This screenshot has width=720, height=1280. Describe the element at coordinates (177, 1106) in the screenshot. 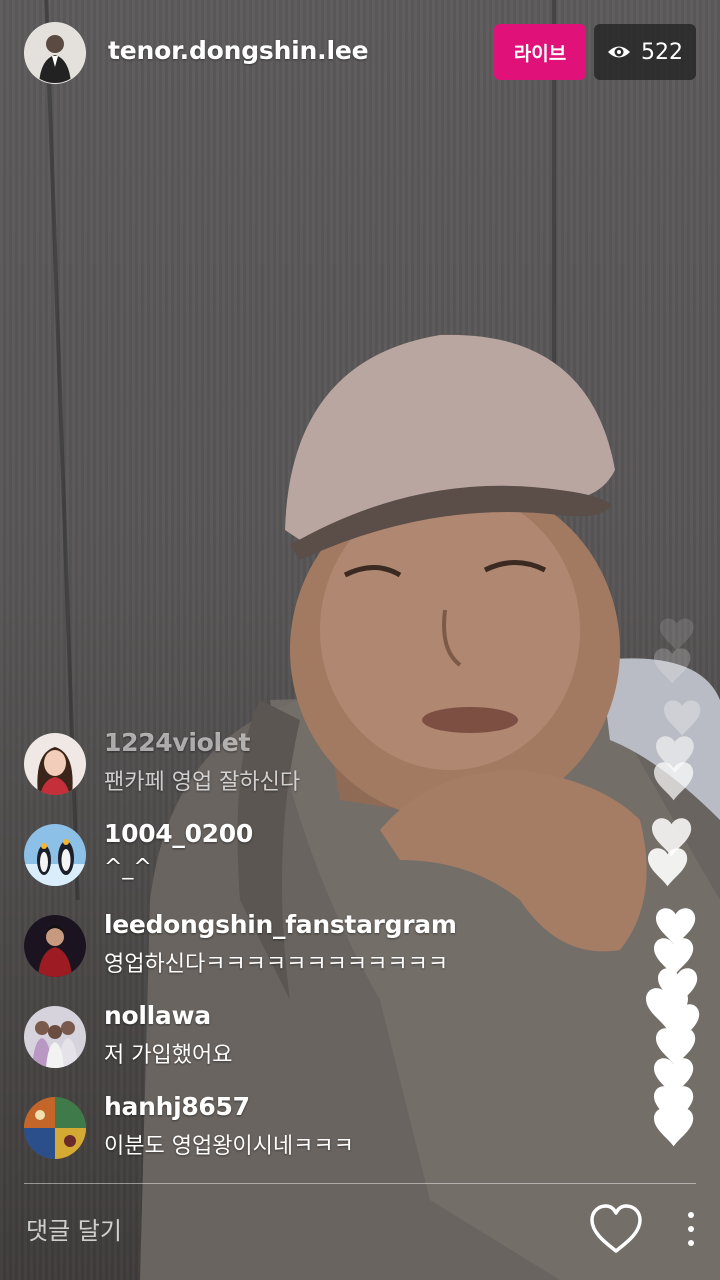

I see `comment-username: hanhj8657` at that location.